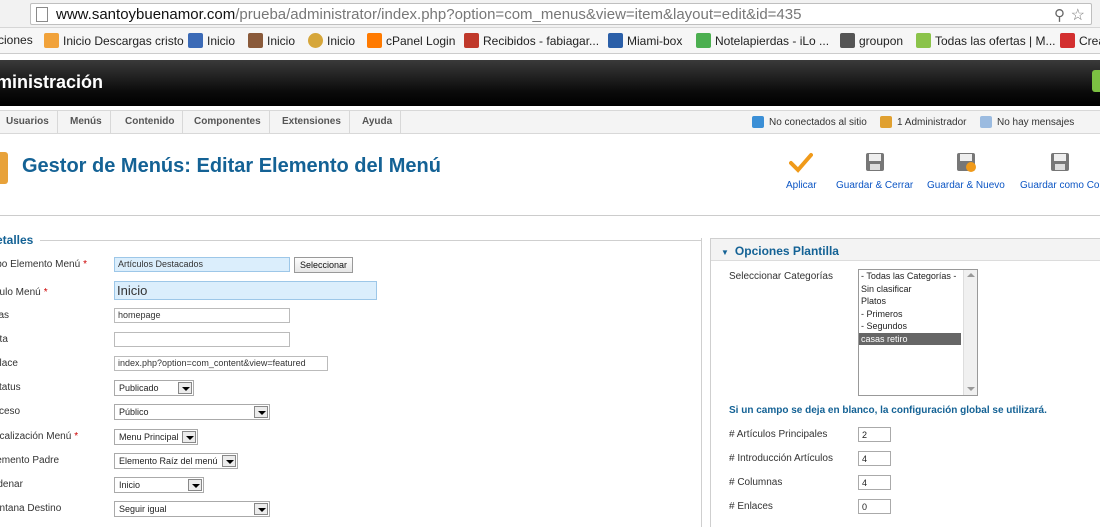  Describe the element at coordinates (324, 265) in the screenshot. I see `select-type-button: Seleccionar` at that location.